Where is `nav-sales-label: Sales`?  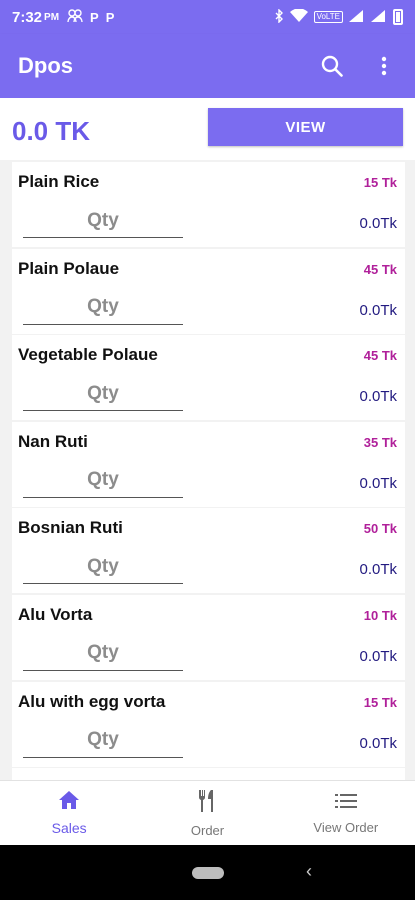
nav-sales-label: Sales is located at coordinates (69, 828).